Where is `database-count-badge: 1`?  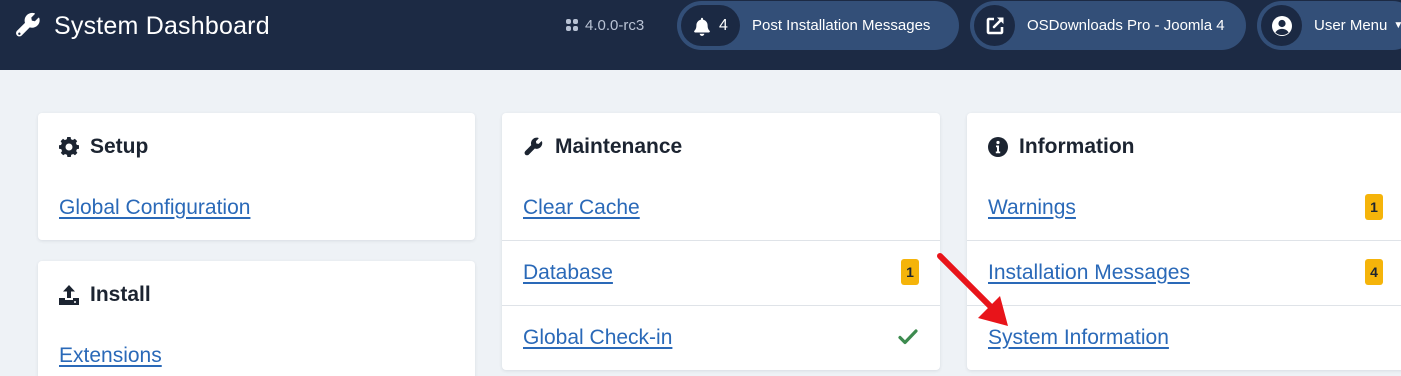
database-count-badge: 1 is located at coordinates (910, 272).